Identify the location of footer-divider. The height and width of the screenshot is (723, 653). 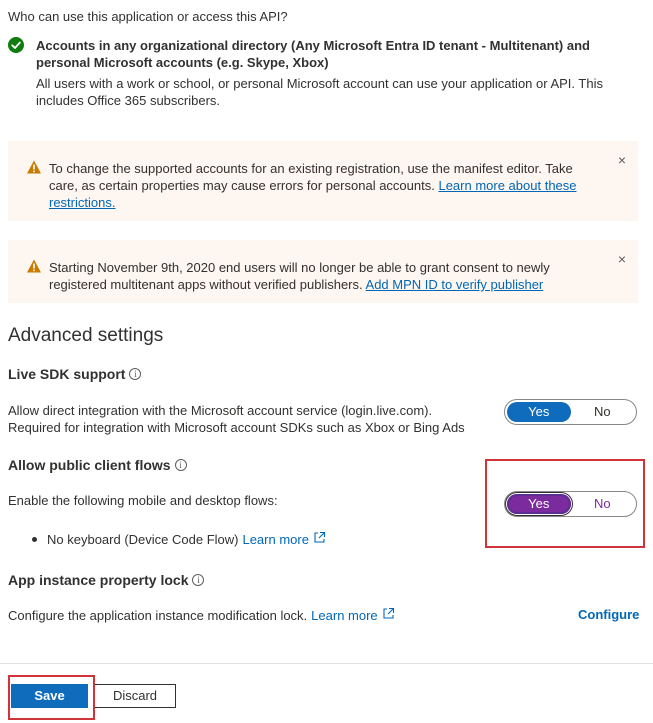
(326, 663).